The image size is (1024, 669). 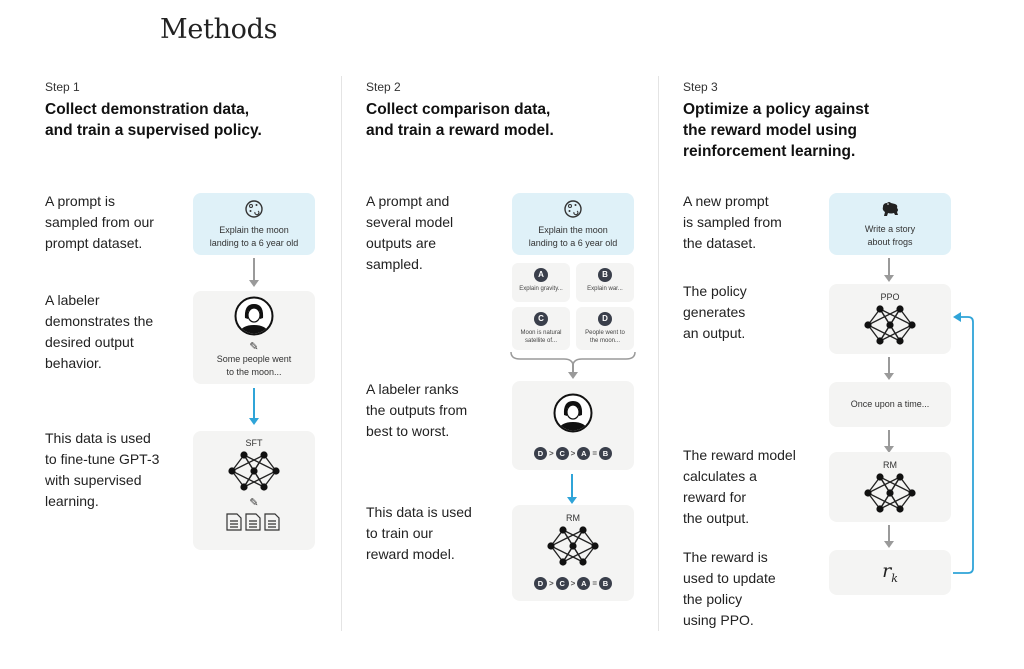 I want to click on output-letter-badge: D, so click(x=605, y=319).